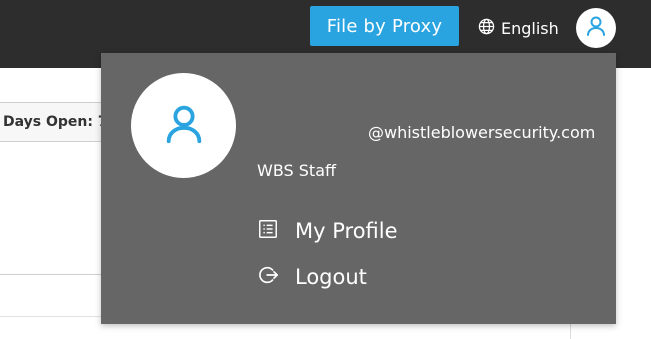 The width and height of the screenshot is (651, 339). I want to click on profile-list-icon, so click(268, 231).